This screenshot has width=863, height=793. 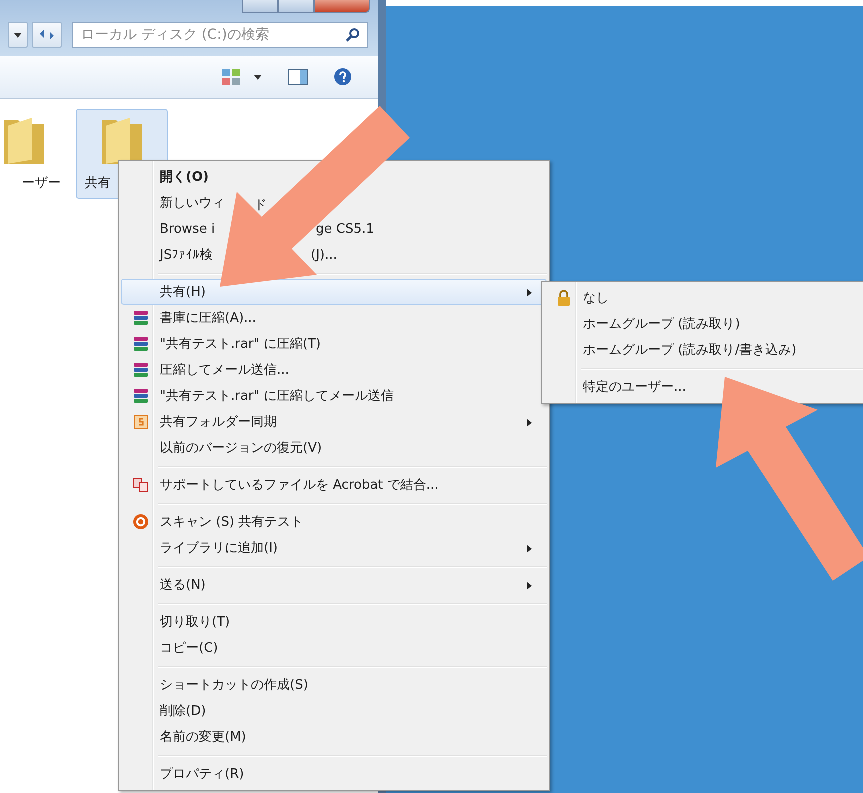 What do you see at coordinates (260, 6) in the screenshot?
I see `minimize-button` at bounding box center [260, 6].